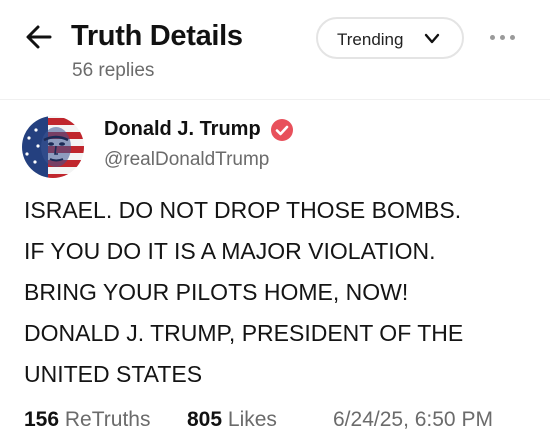 This screenshot has height=446, width=550. Describe the element at coordinates (282, 130) in the screenshot. I see `verified-badge-icon` at that location.